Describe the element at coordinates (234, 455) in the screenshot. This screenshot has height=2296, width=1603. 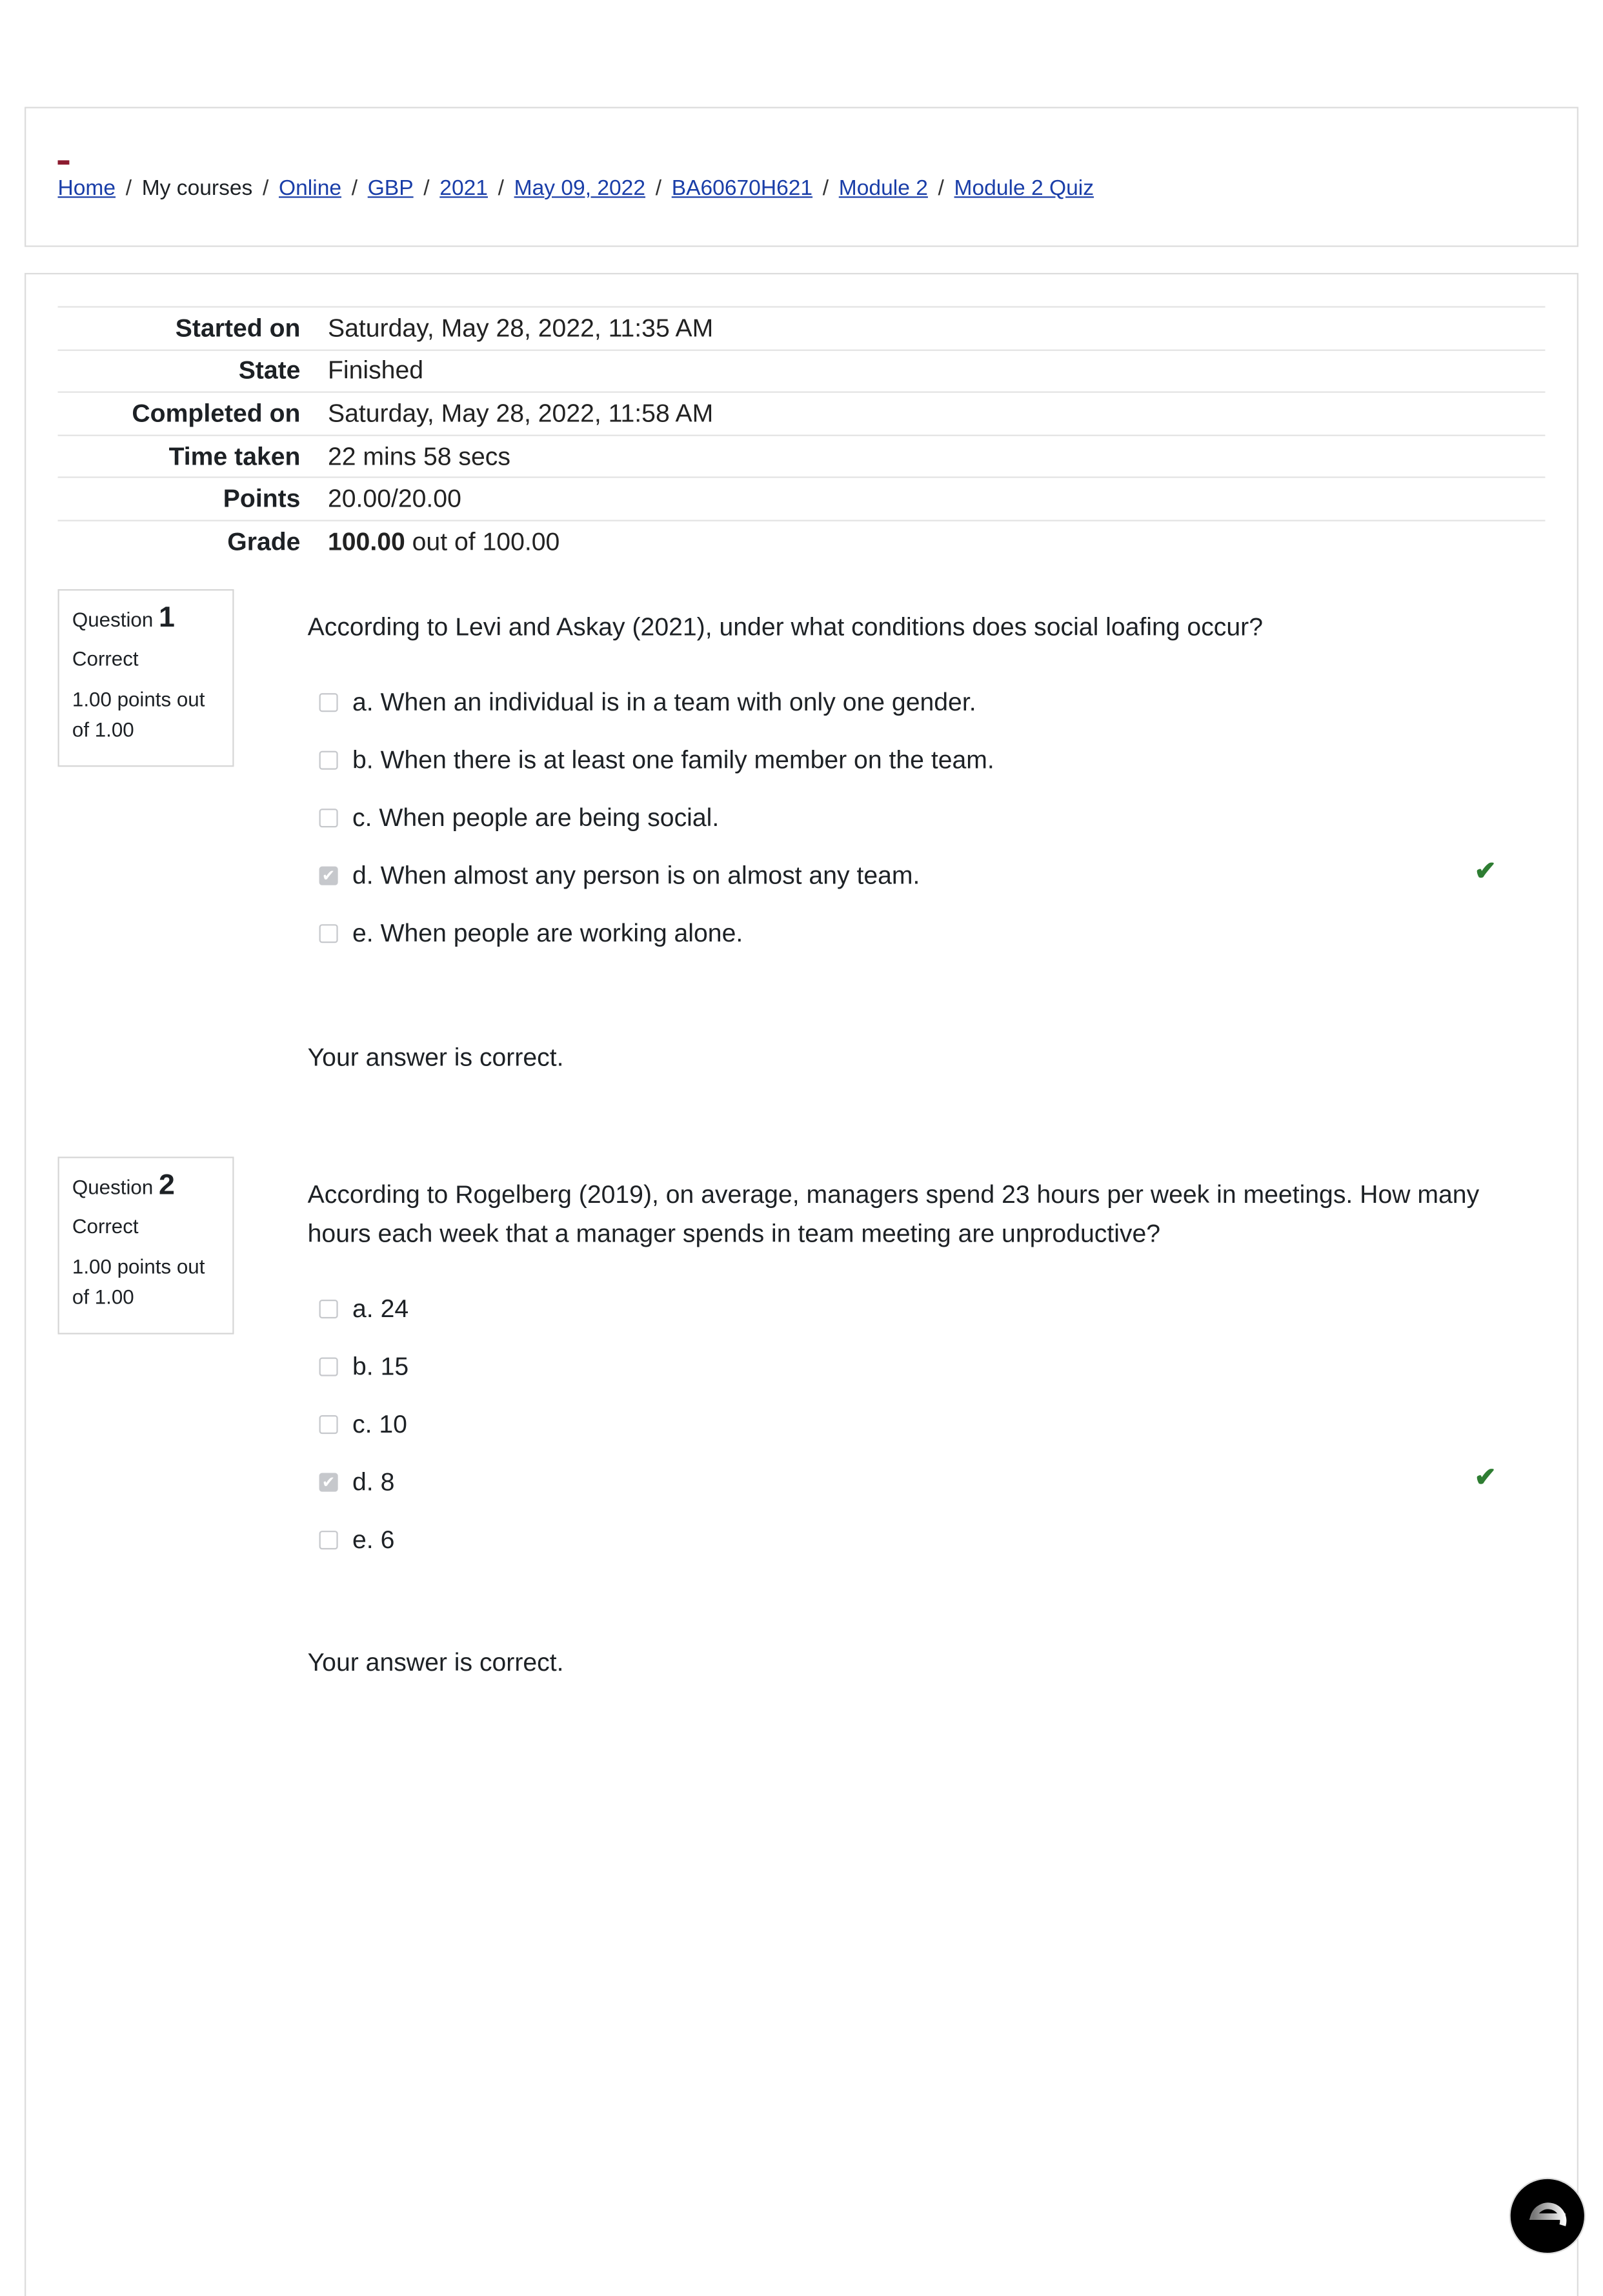
I see `summary-label: Time taken` at that location.